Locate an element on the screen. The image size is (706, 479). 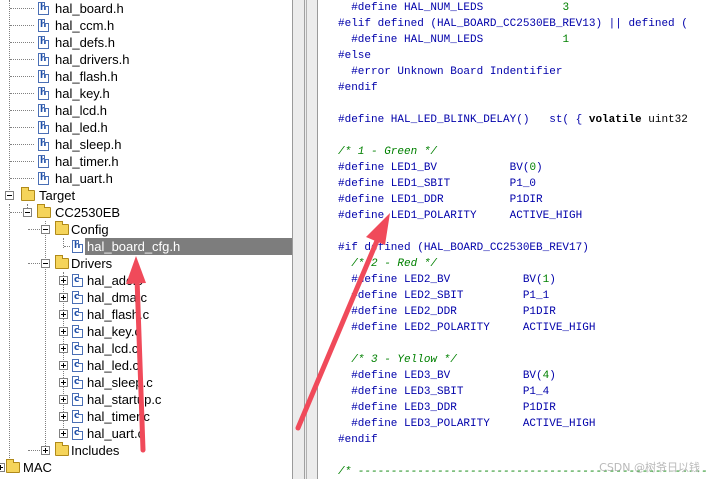
tree-item-label: Drivers is located at coordinates (92, 263).